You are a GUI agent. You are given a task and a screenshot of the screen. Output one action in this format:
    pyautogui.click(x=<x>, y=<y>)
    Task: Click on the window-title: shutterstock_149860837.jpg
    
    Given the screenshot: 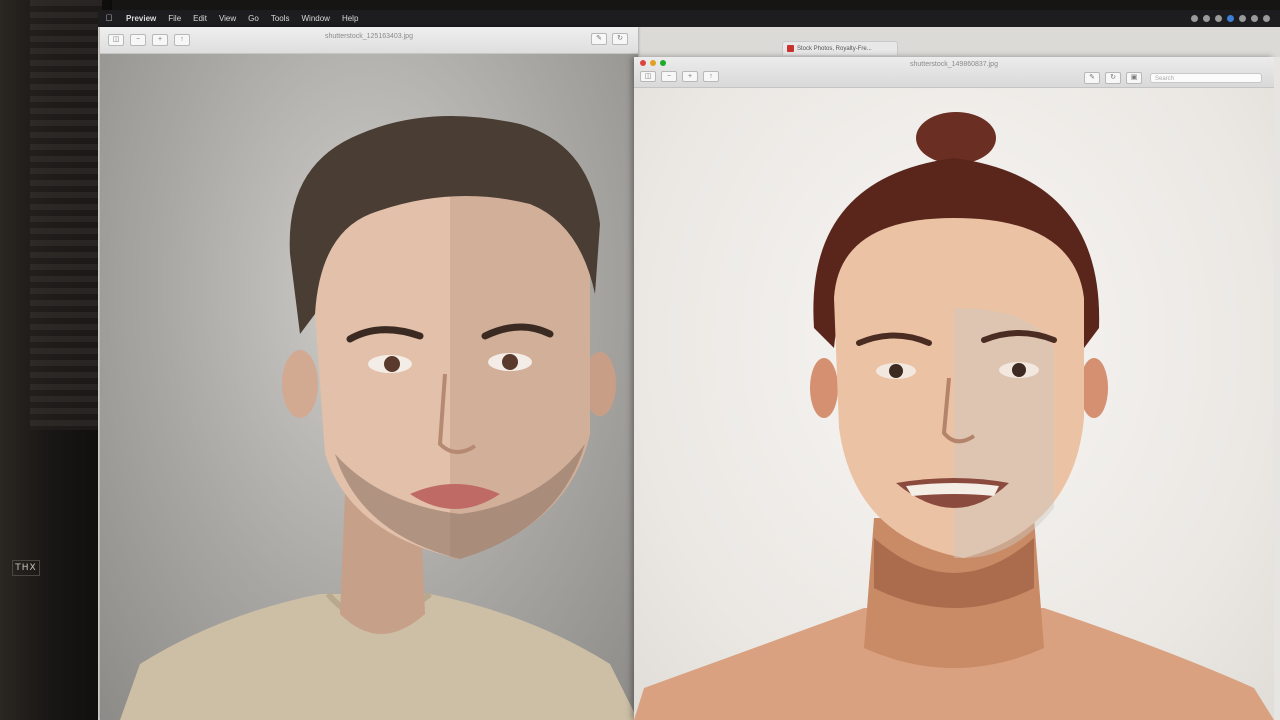 What is the action you would take?
    pyautogui.click(x=954, y=64)
    